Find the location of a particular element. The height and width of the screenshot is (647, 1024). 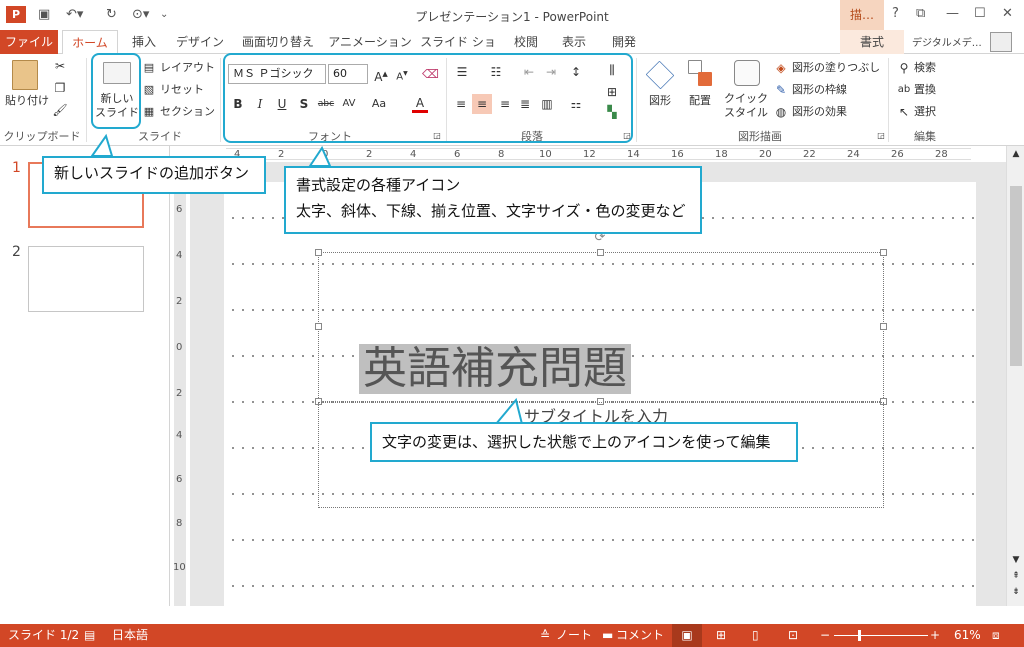

slideshow-view-icon: ⊡ is located at coordinates (793, 635).